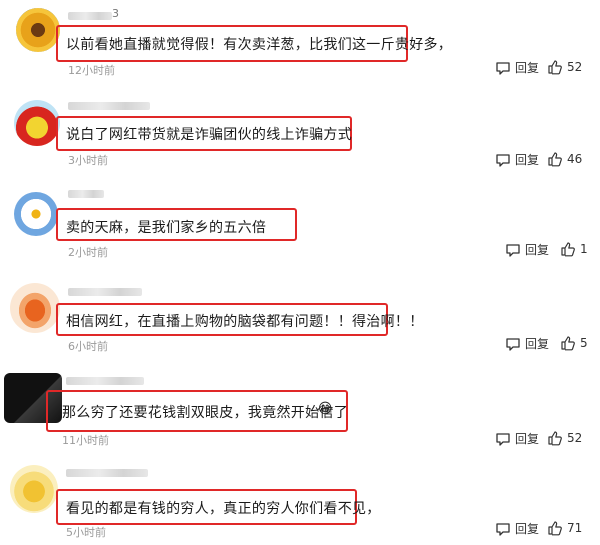 This screenshot has width=600, height=545. What do you see at coordinates (86, 532) in the screenshot?
I see `comment-time: 5小时前` at bounding box center [86, 532].